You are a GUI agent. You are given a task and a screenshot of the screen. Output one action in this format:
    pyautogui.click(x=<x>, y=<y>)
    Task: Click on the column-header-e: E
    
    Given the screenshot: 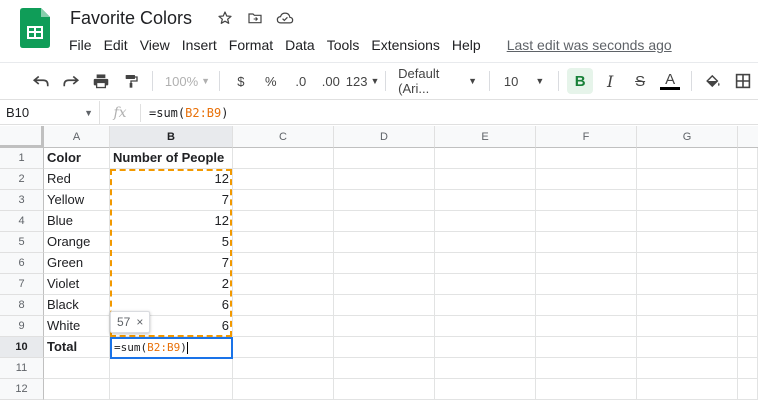 What is the action you would take?
    pyautogui.click(x=485, y=137)
    